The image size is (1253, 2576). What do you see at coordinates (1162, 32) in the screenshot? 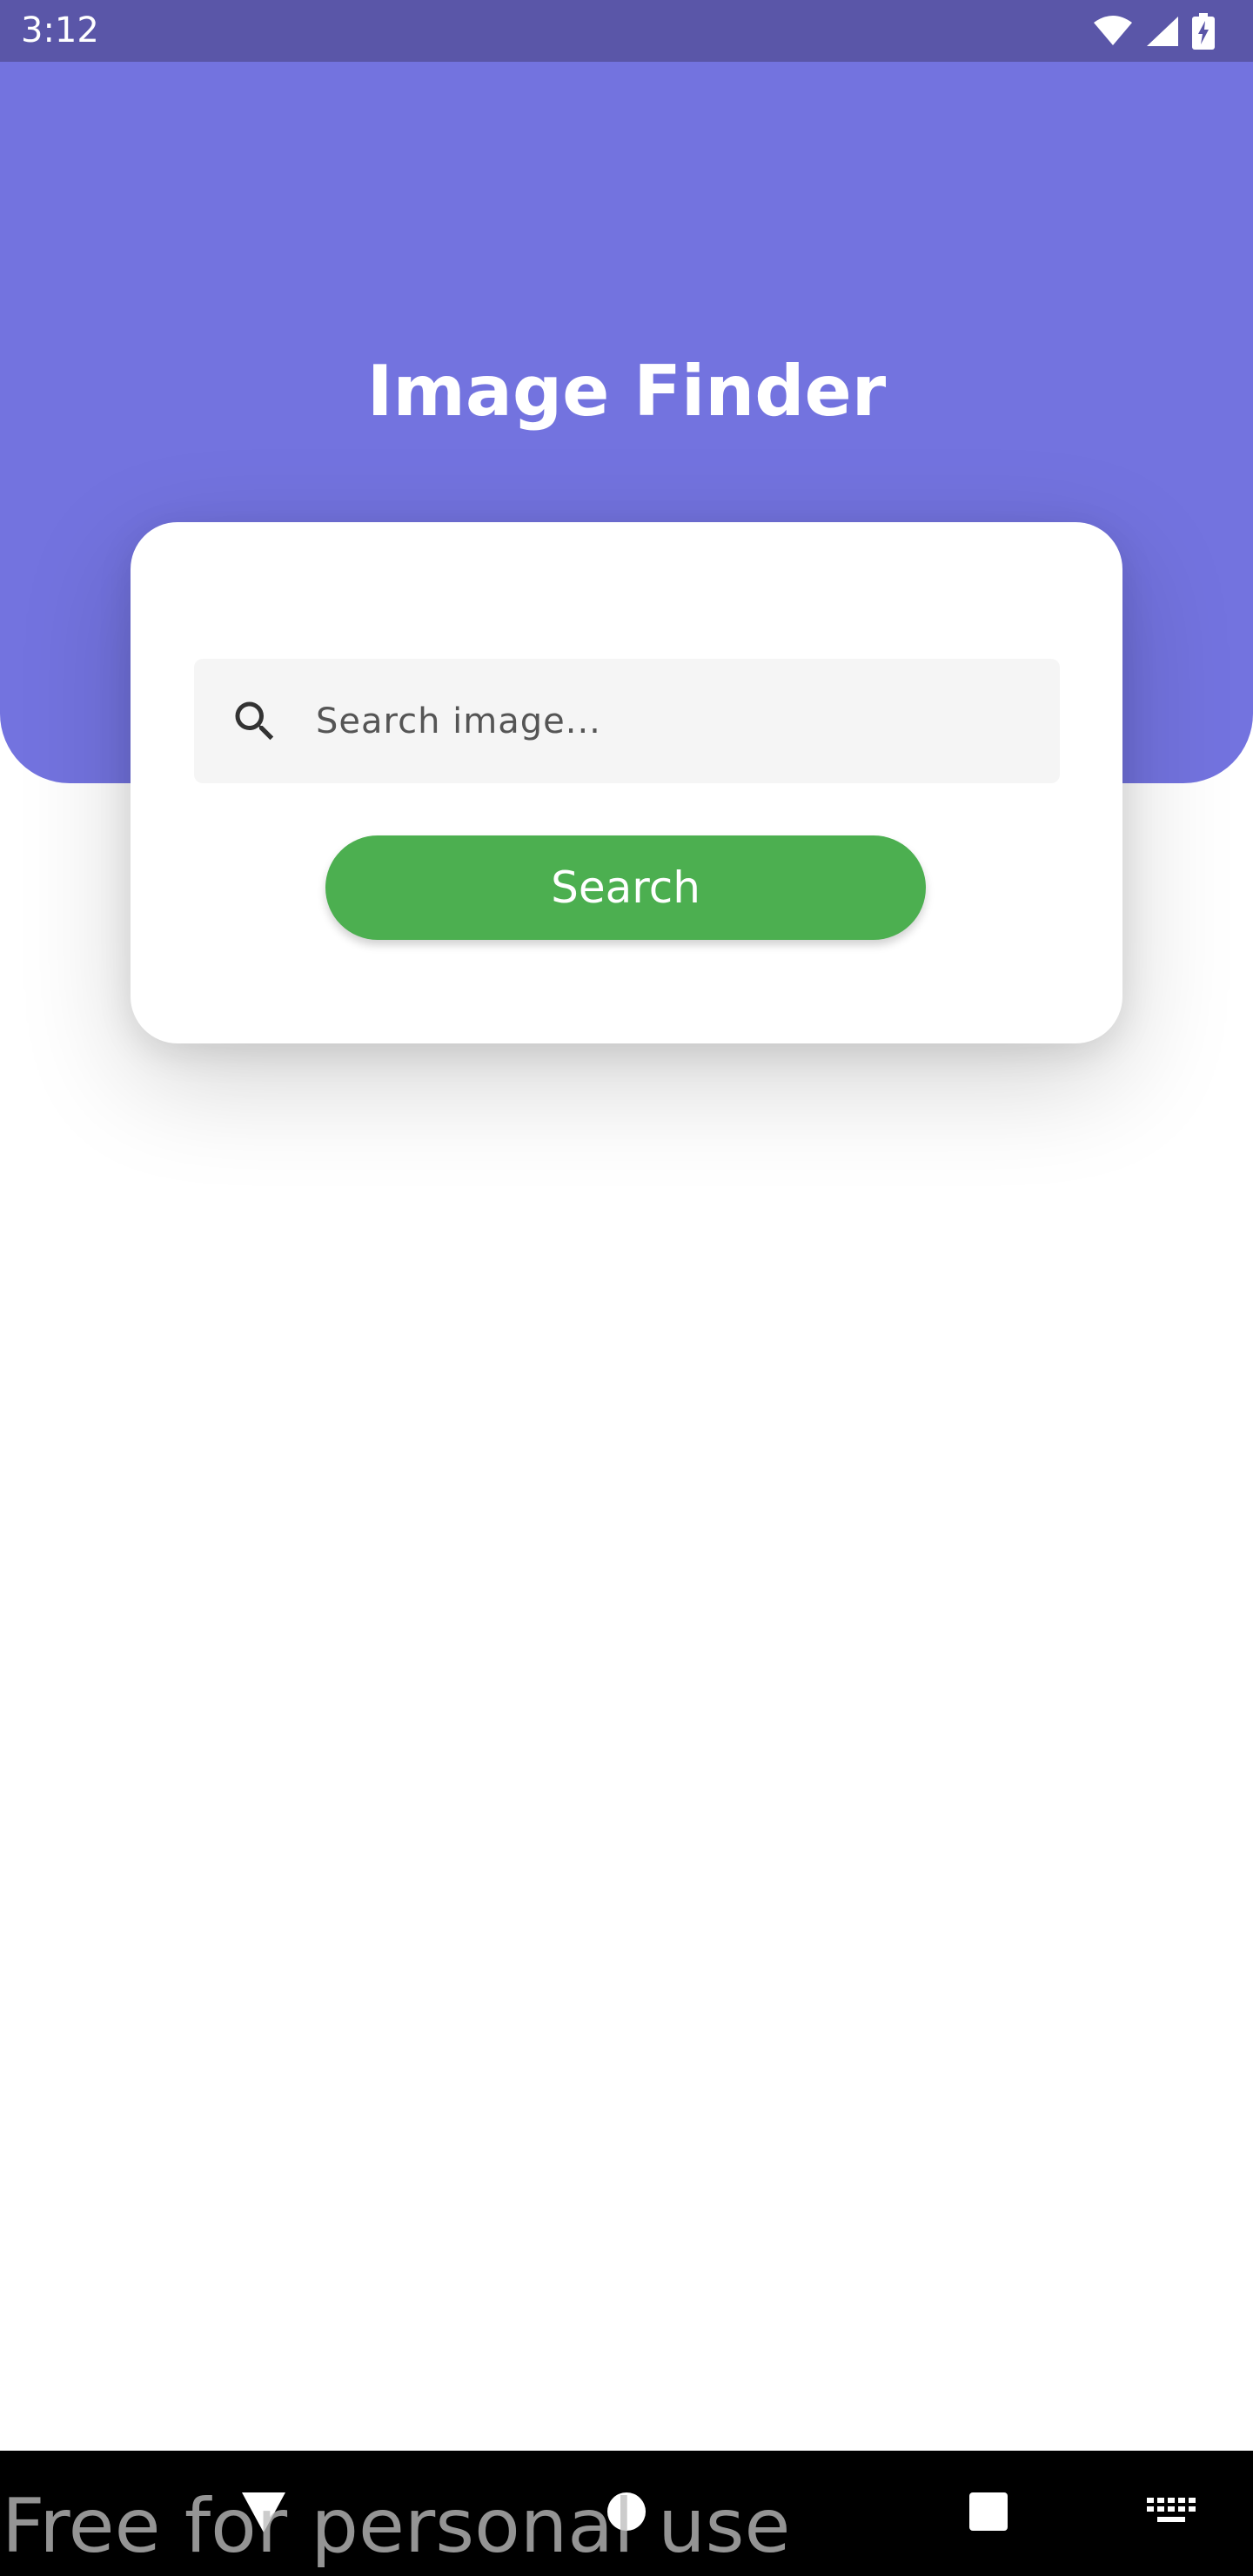
I see `cellular-signal-icon` at bounding box center [1162, 32].